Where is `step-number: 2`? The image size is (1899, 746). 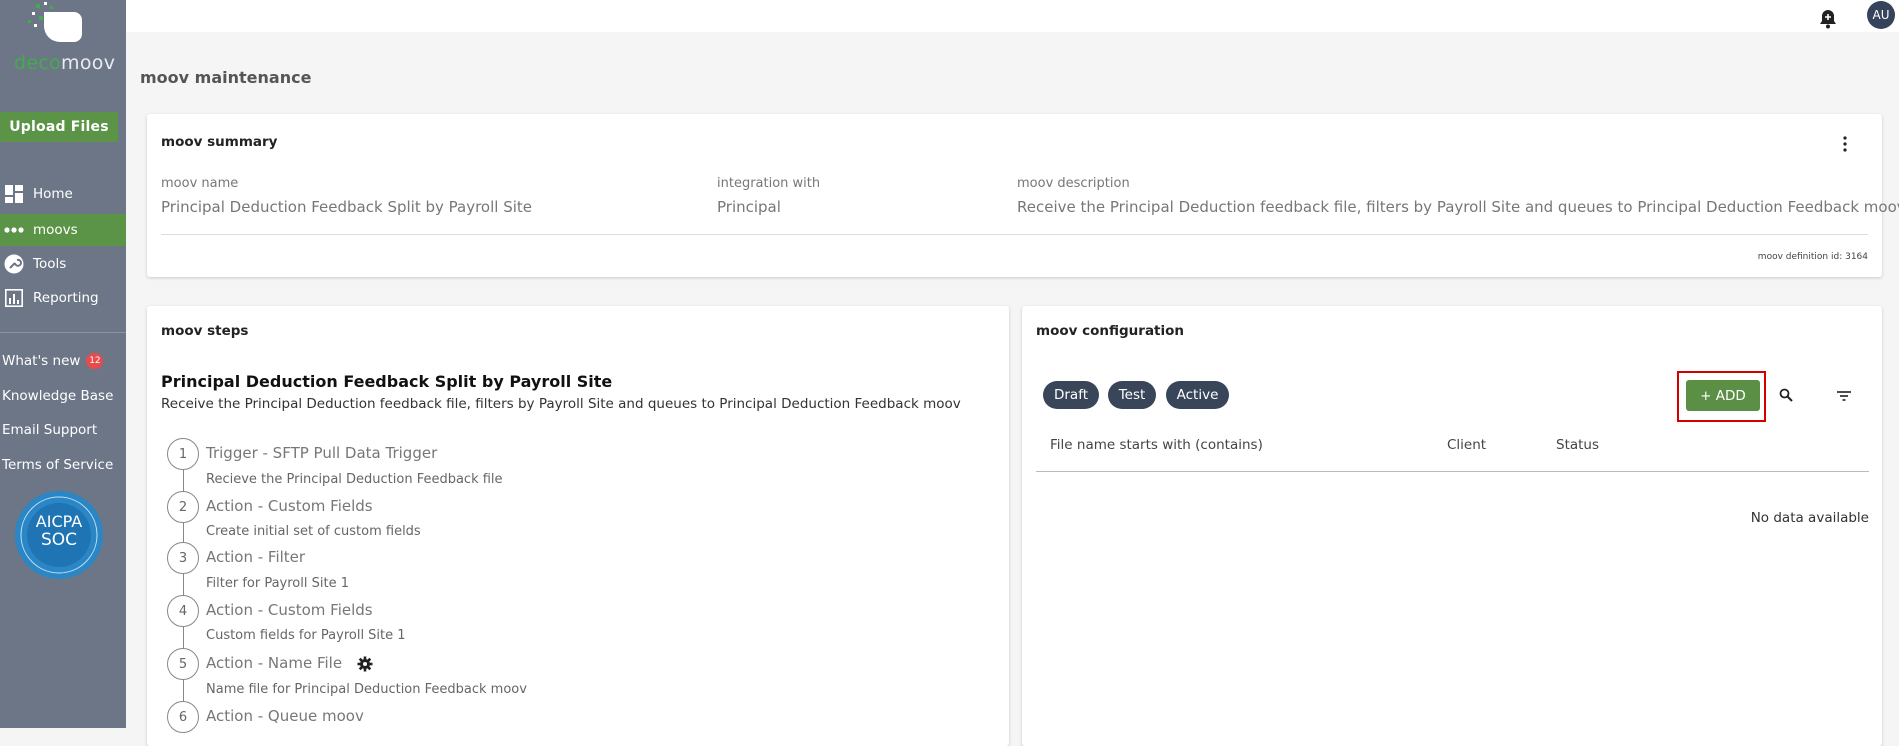
step-number: 2 is located at coordinates (183, 507).